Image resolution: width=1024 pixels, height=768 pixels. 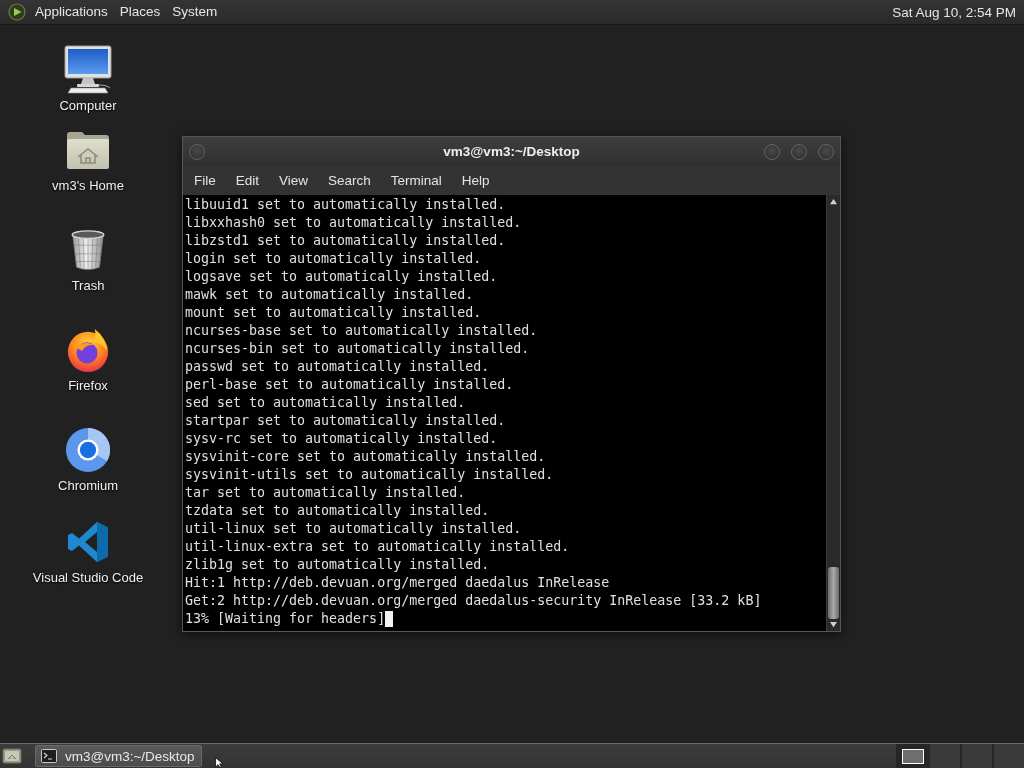 I want to click on window-thumbnail-icon, so click(x=913, y=756).